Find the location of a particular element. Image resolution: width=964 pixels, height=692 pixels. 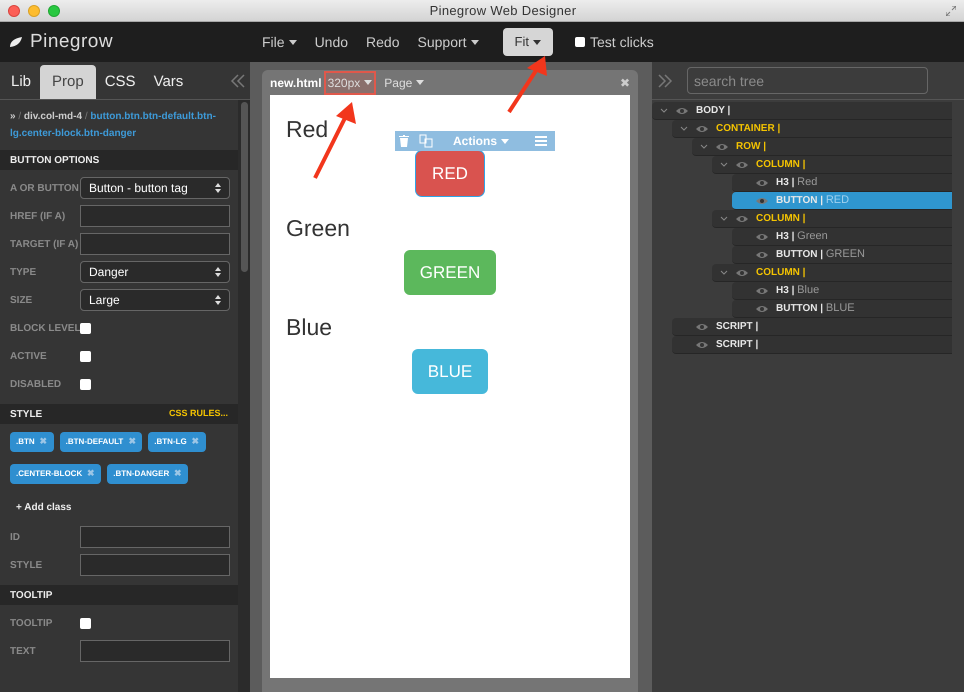

tree-label: ROW | is located at coordinates (751, 147).